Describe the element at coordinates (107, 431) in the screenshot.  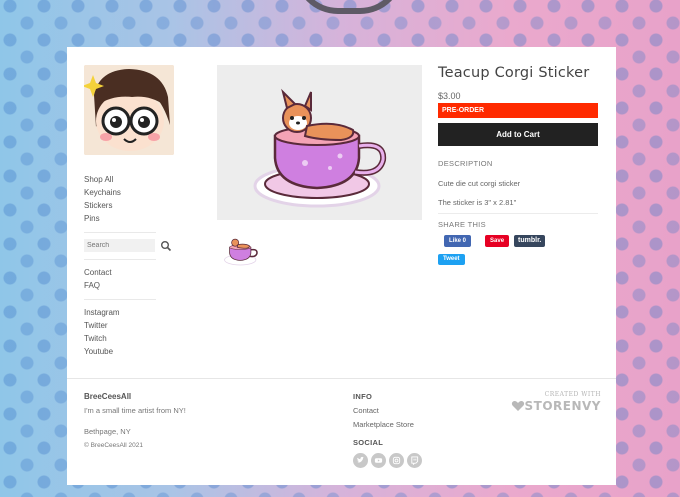
I see `footer-location: Bethpage, NY` at that location.